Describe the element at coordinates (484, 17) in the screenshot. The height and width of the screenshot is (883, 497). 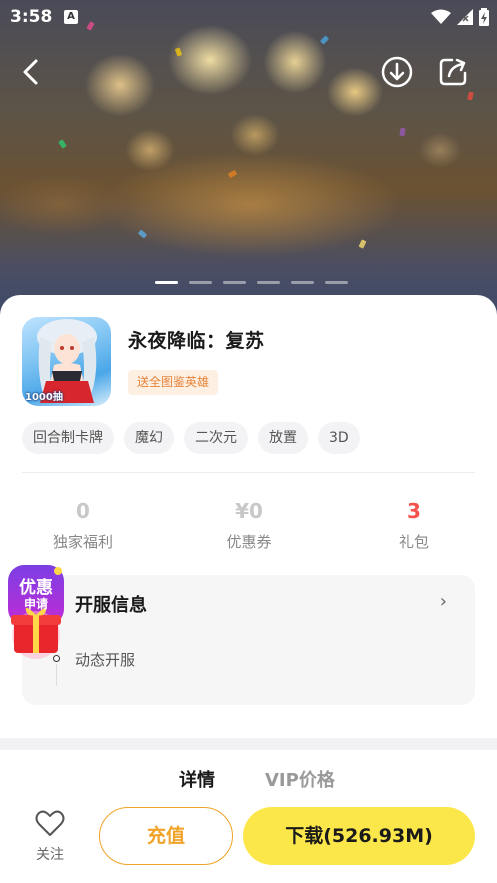
I see `battery-charging-icon` at that location.